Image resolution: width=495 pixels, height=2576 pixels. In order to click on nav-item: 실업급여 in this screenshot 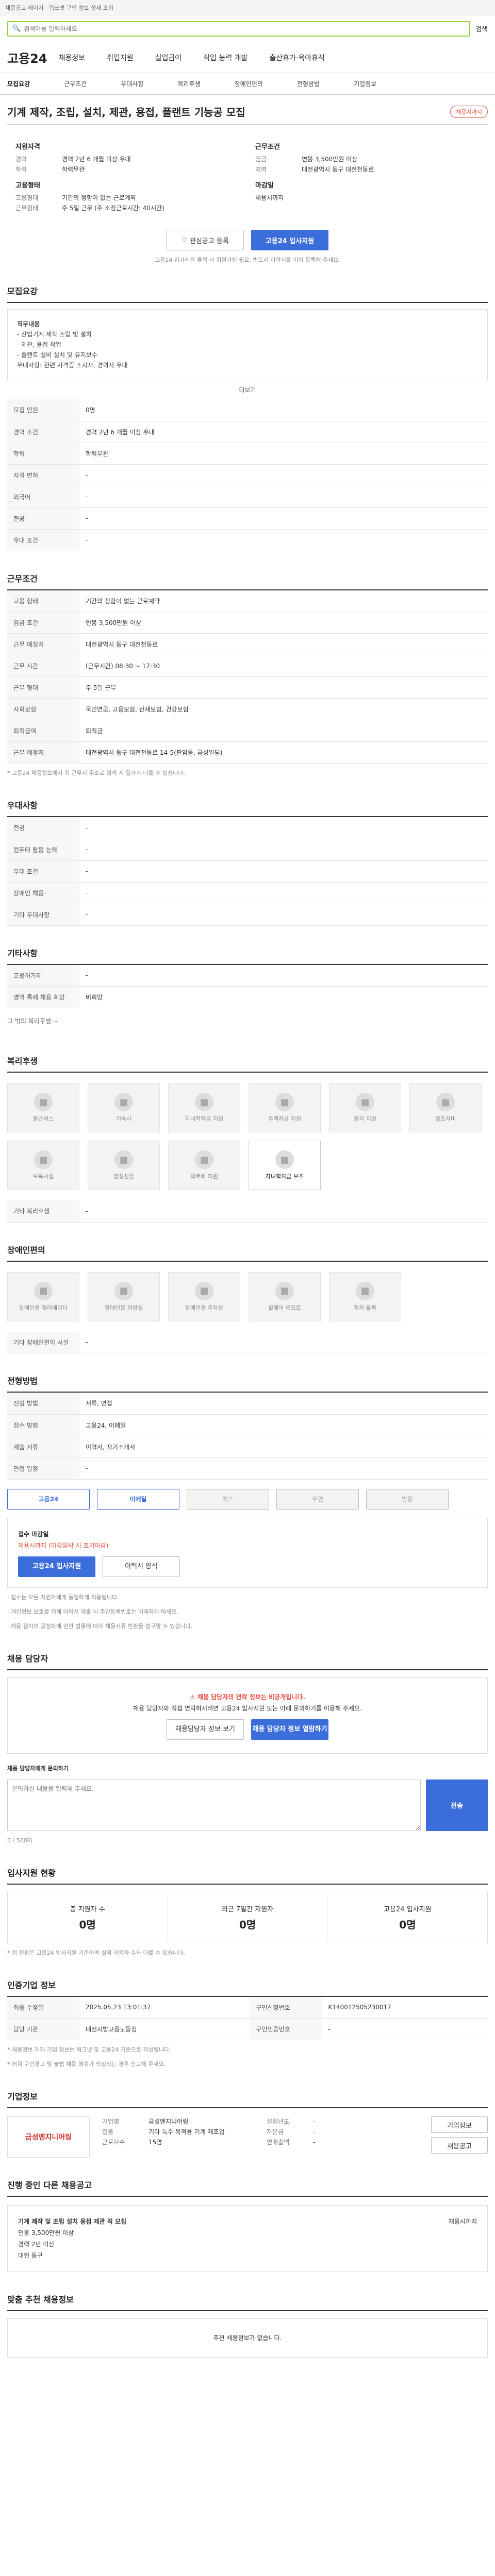, I will do `click(168, 58)`.